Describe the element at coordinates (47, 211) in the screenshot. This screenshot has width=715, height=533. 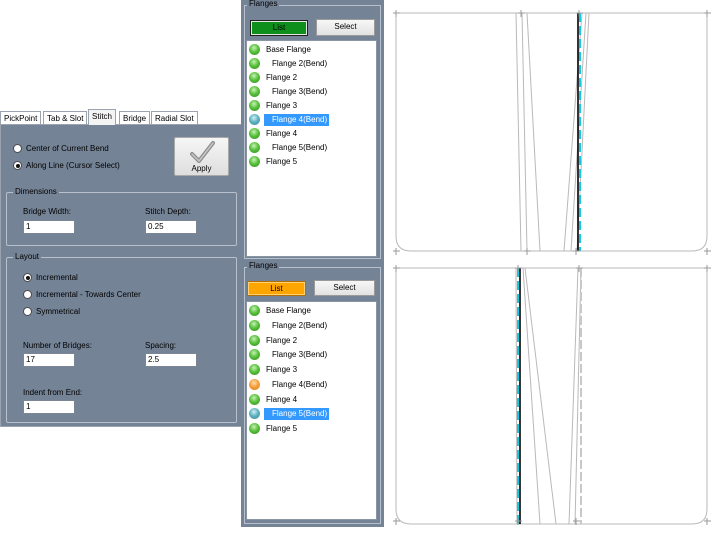
I see `bridge-width-label: Bridge Width:` at that location.